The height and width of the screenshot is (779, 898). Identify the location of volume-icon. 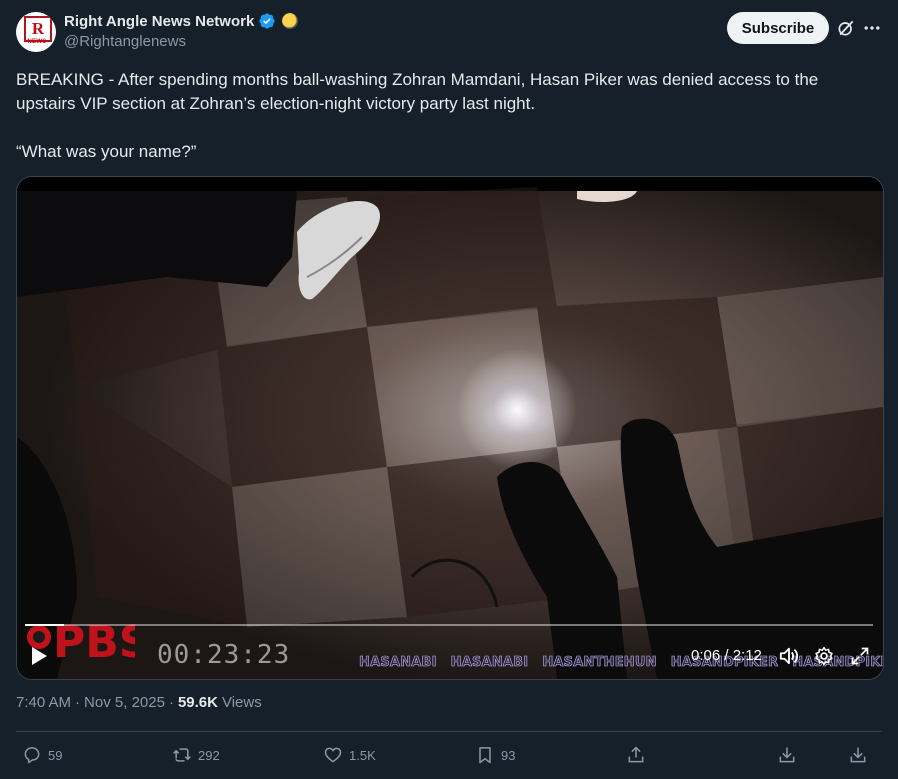
(789, 656).